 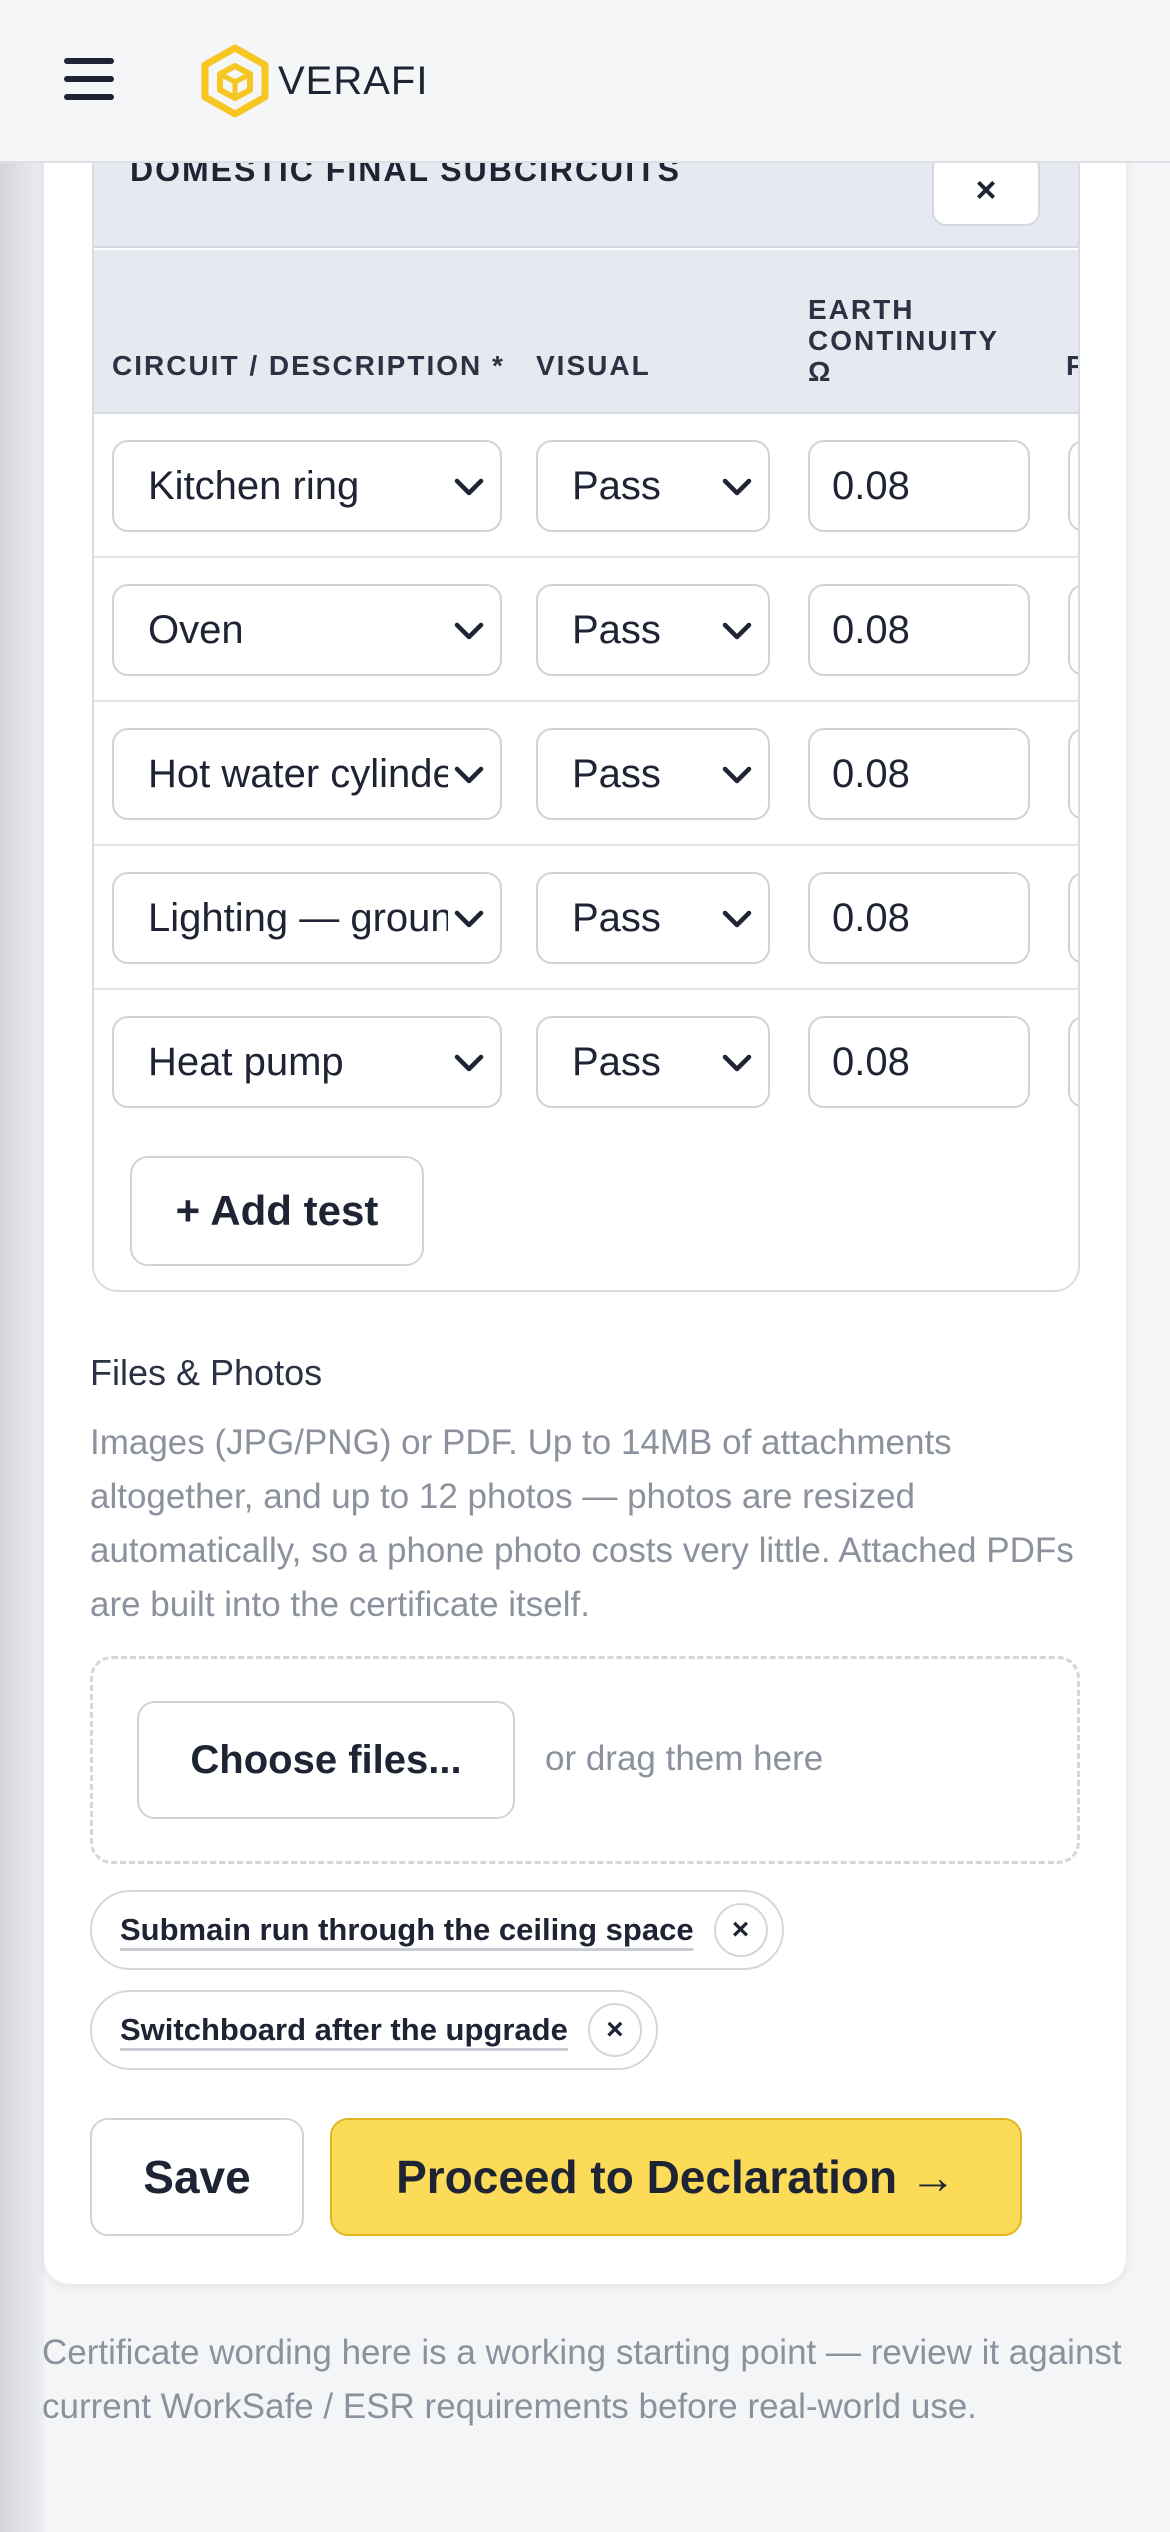 What do you see at coordinates (197, 2177) in the screenshot?
I see `save-button: Save` at bounding box center [197, 2177].